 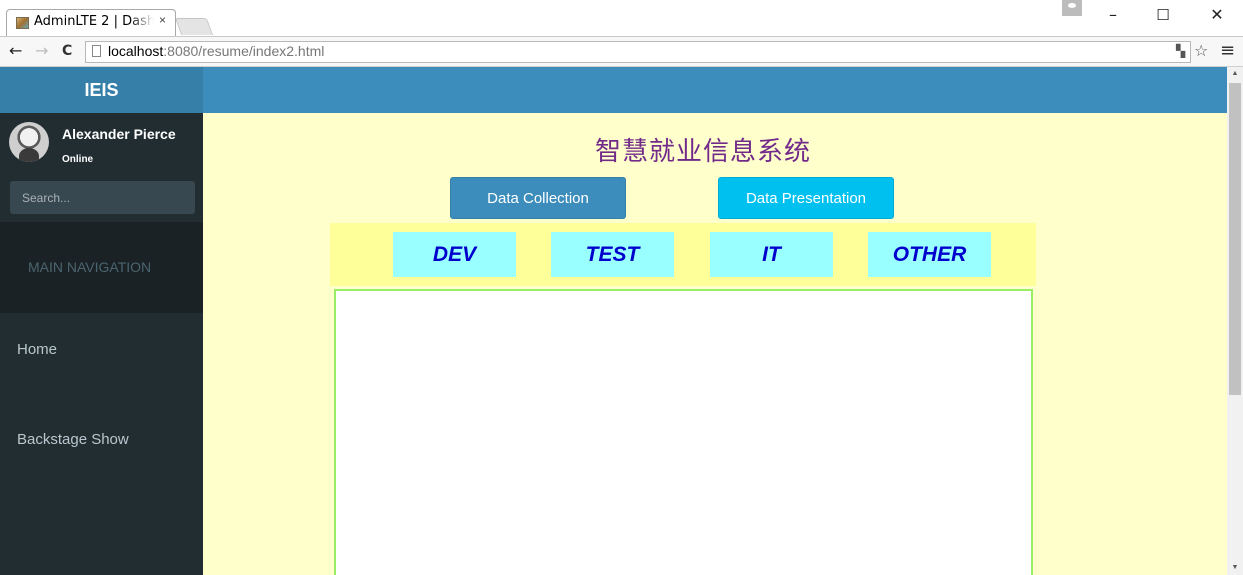 I want to click on user-name: Alexander Pierce, so click(x=119, y=134).